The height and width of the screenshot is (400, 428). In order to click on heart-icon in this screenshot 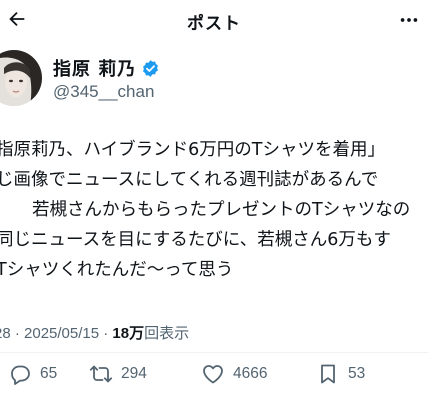, I will do `click(213, 374)`.